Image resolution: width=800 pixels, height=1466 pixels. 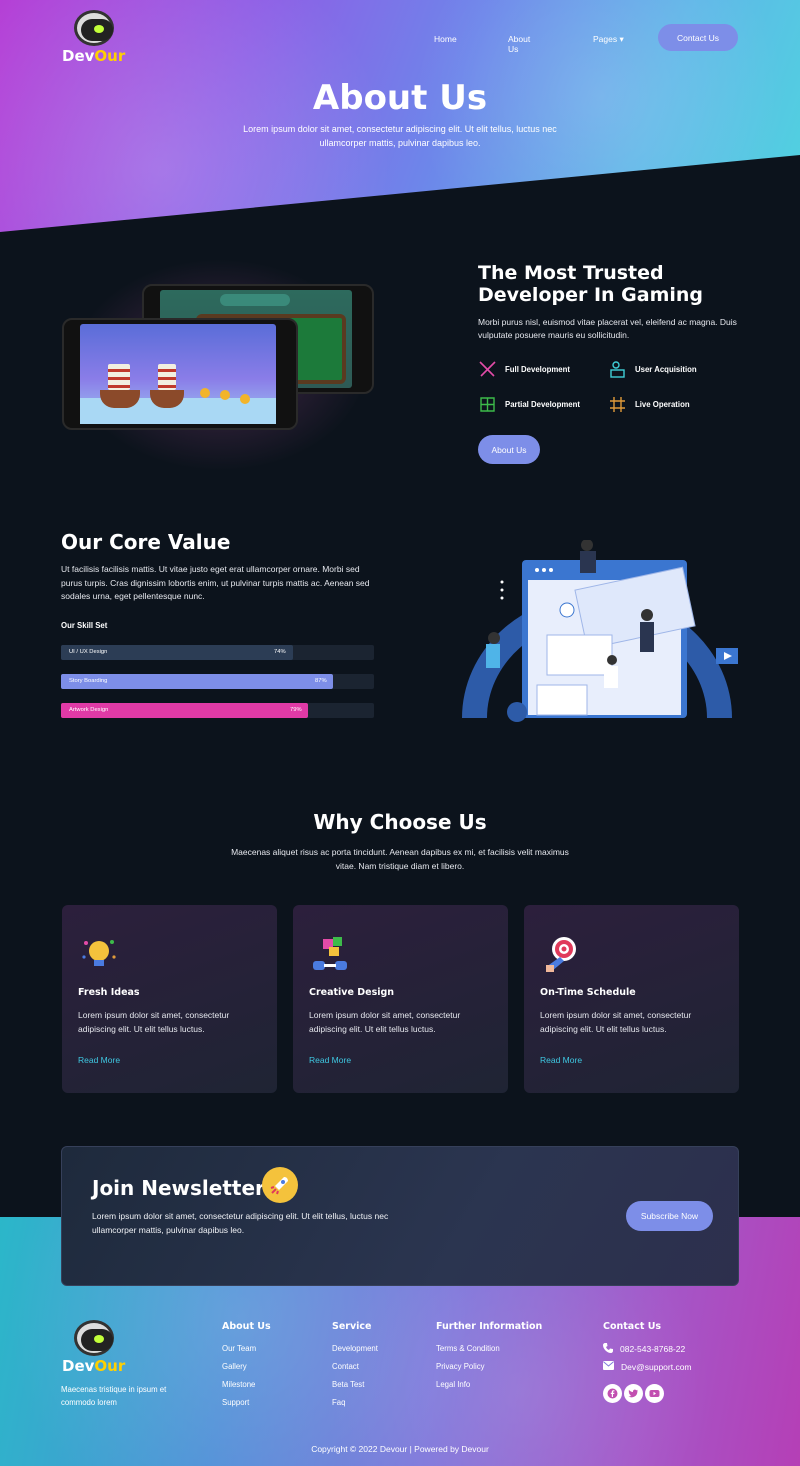 What do you see at coordinates (591, 284) in the screenshot?
I see `trusted-title: The Most Trusted Developer In Gaming` at bounding box center [591, 284].